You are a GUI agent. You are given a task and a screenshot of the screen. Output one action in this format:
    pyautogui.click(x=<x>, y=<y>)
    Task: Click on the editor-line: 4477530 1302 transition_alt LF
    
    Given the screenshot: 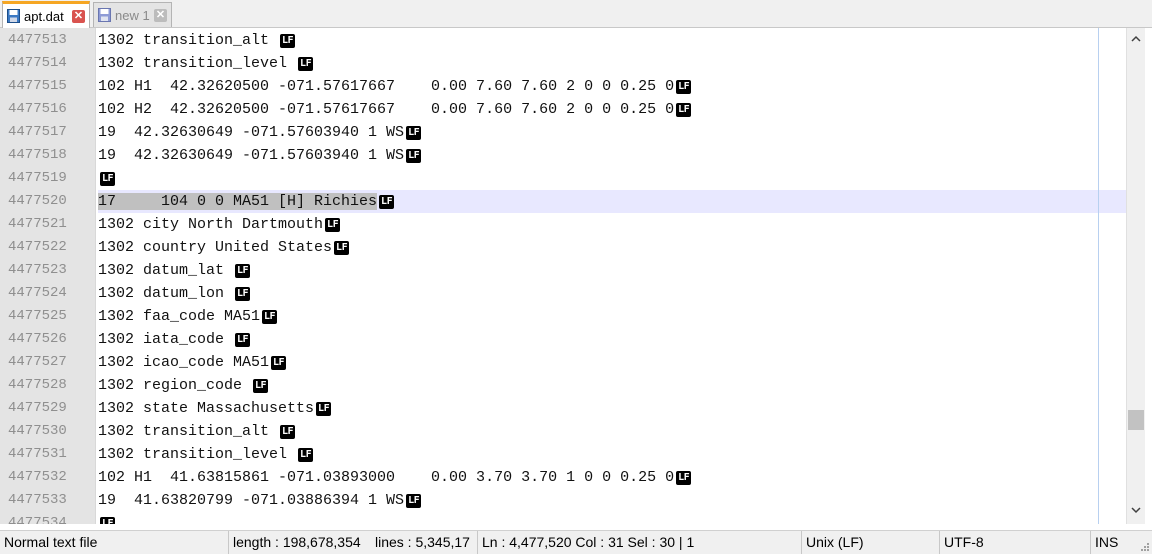 What is the action you would take?
    pyautogui.click(x=563, y=431)
    